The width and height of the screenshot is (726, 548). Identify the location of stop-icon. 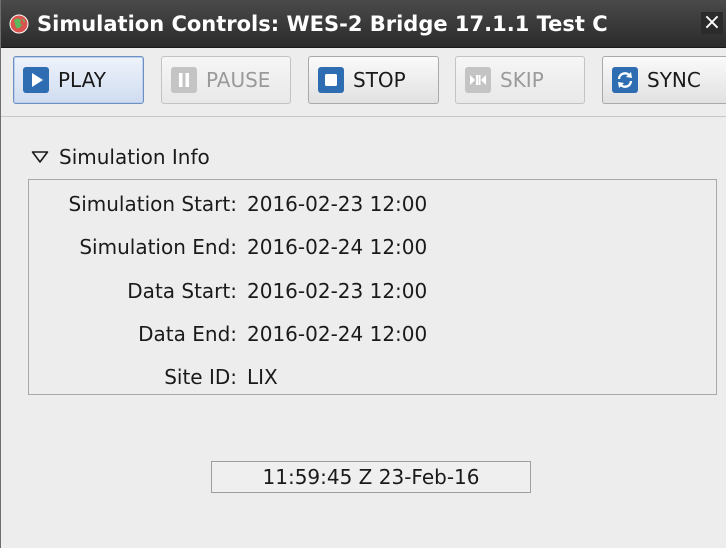
(331, 80).